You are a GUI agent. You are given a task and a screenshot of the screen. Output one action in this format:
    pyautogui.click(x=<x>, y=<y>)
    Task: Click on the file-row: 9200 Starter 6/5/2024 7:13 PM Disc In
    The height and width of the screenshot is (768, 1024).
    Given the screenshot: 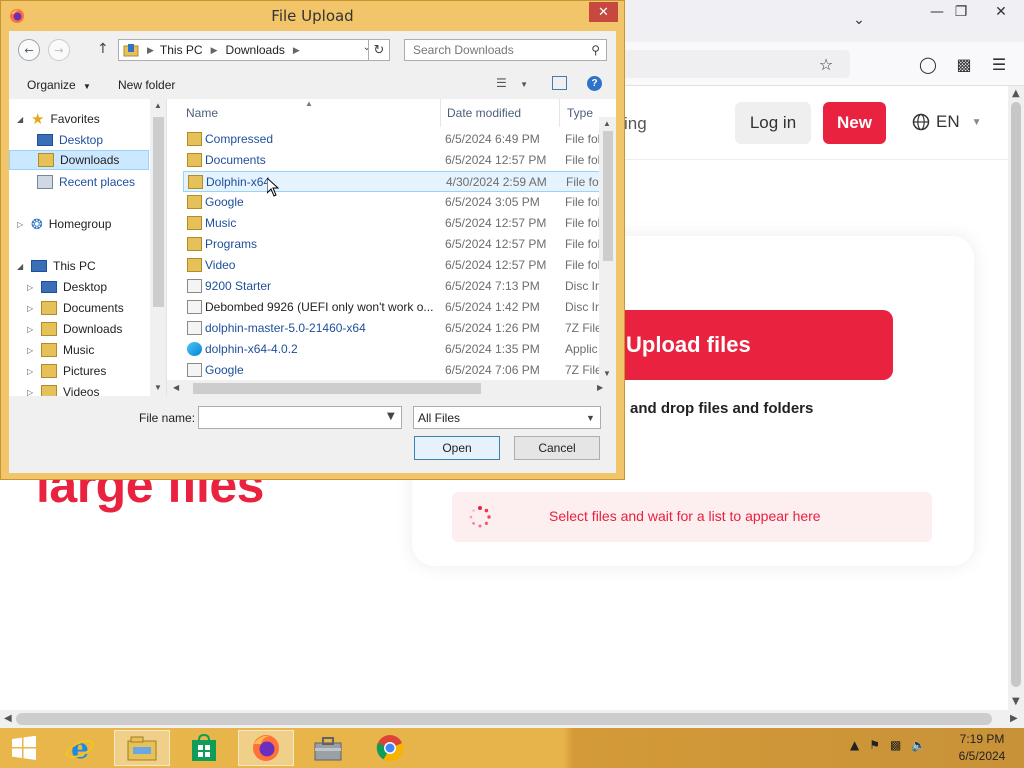 What is the action you would take?
    pyautogui.click(x=393, y=286)
    